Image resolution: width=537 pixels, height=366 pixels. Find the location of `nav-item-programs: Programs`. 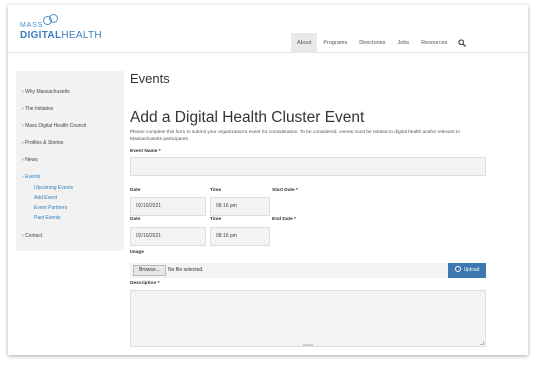

nav-item-programs: Programs is located at coordinates (335, 43).